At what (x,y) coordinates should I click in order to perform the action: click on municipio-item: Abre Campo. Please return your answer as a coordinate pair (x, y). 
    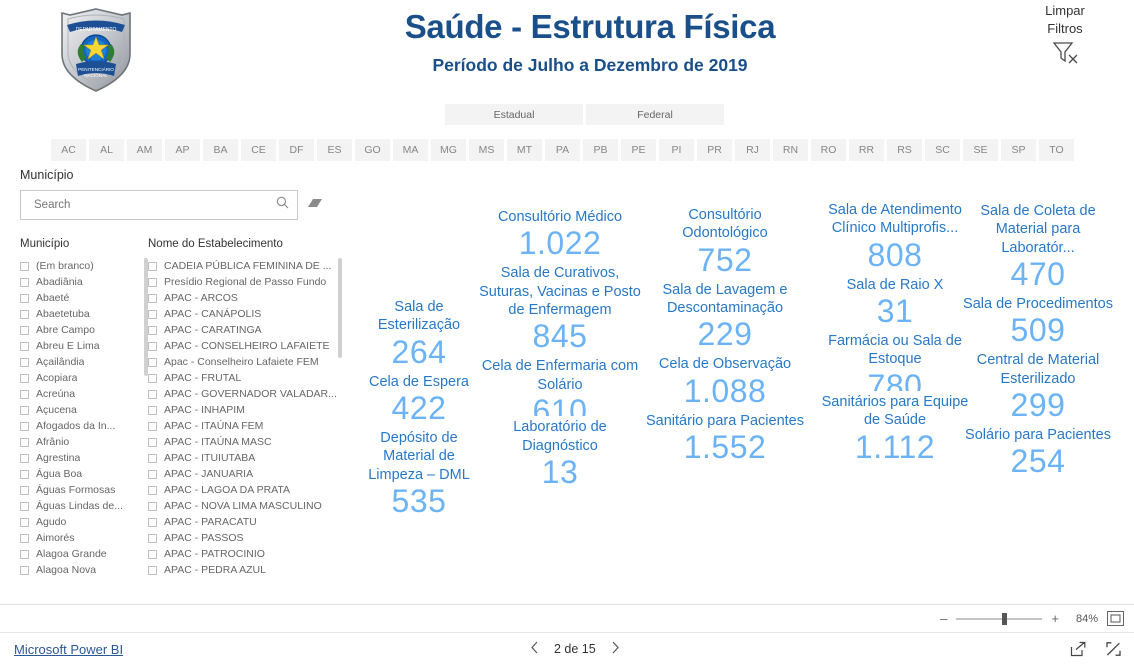
    Looking at the image, I should click on (84, 330).